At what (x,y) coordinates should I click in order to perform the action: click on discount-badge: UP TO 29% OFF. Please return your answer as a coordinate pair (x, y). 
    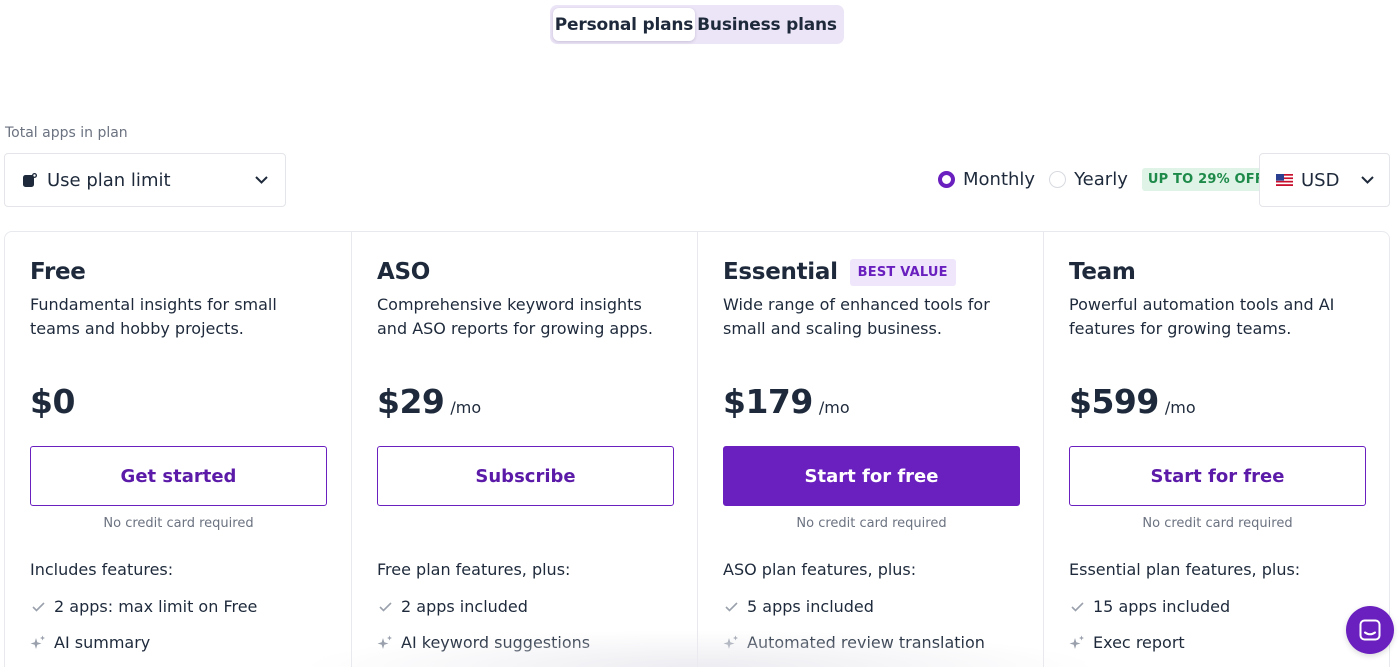
    Looking at the image, I should click on (1205, 179).